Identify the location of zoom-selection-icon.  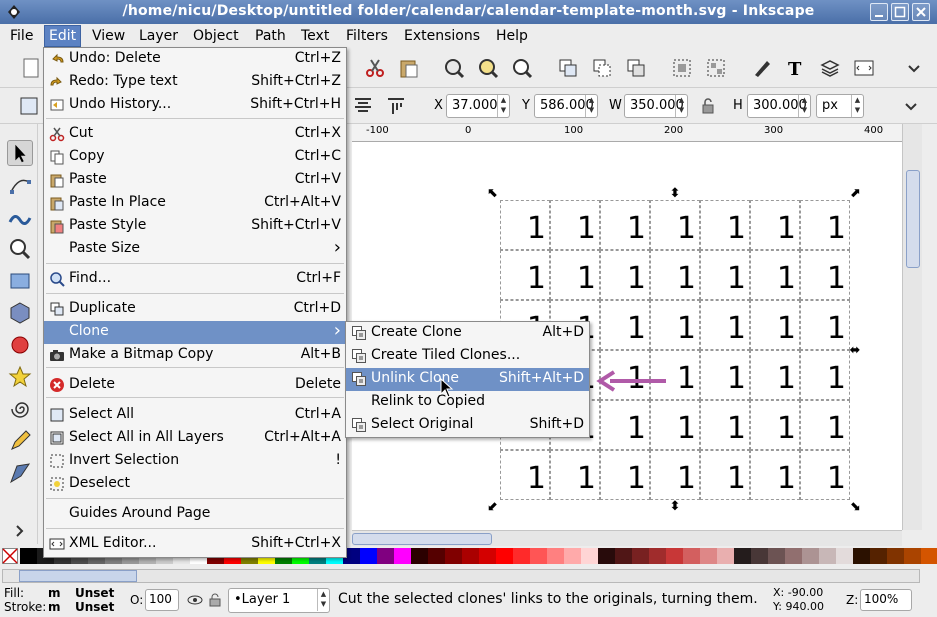
(454, 68).